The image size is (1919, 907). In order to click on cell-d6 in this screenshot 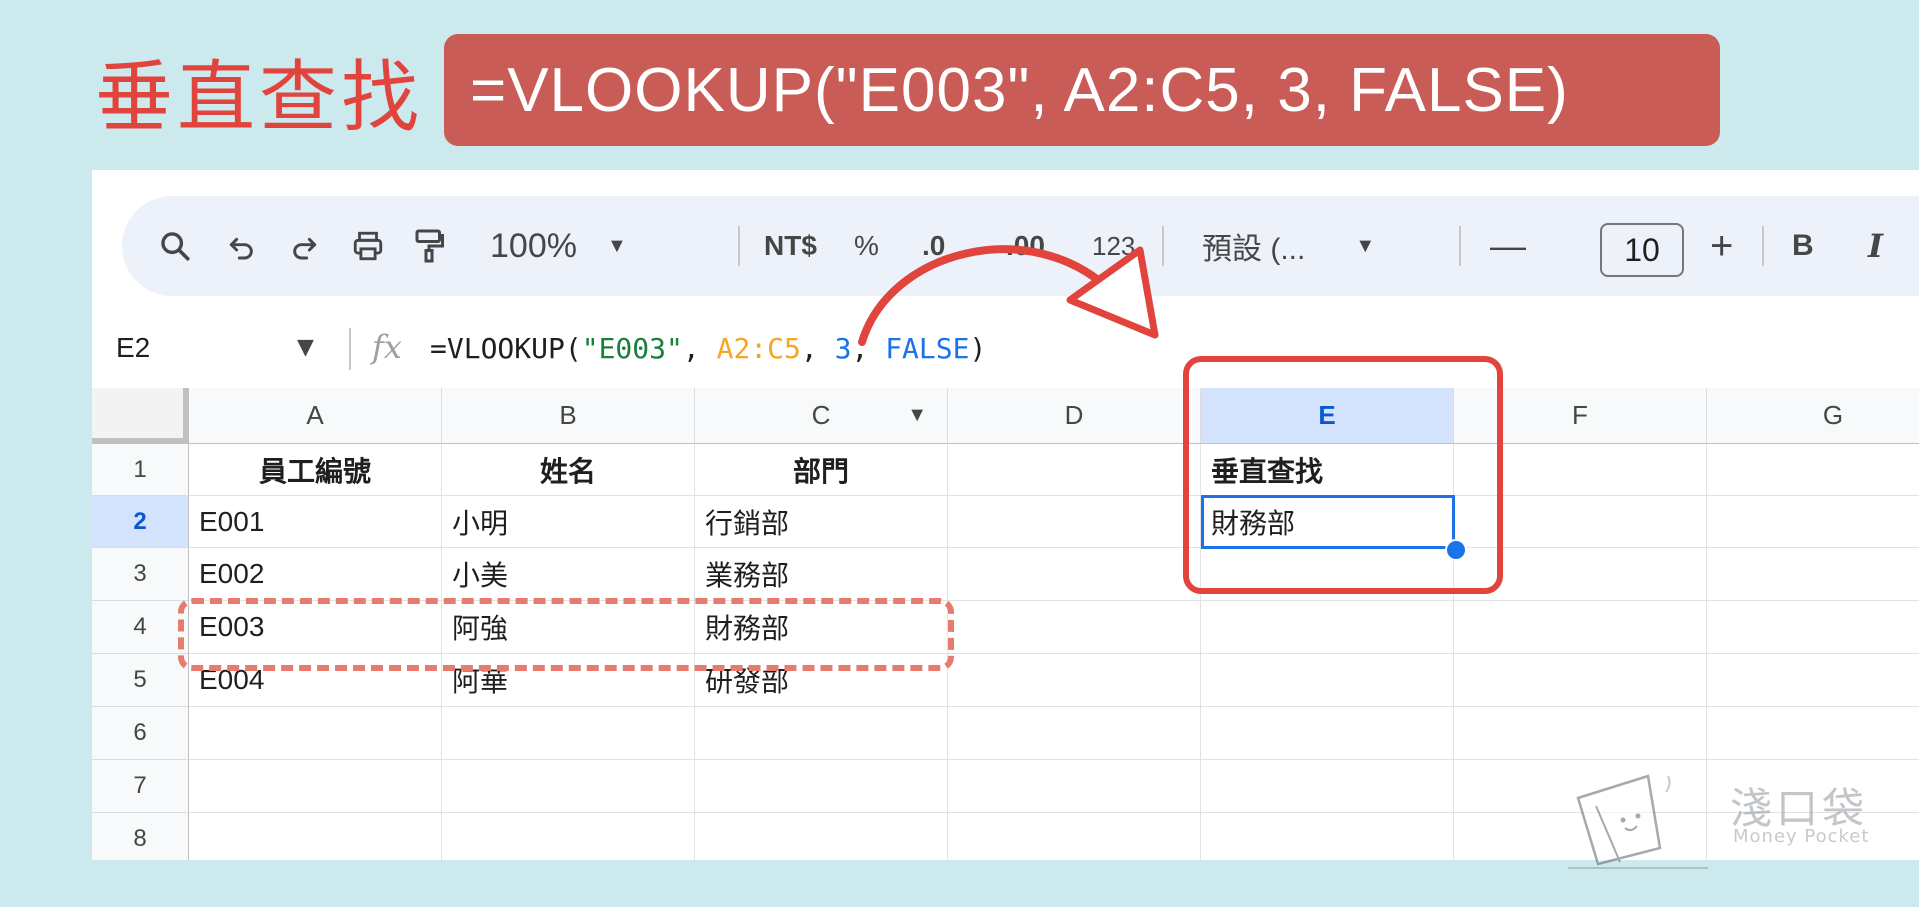, I will do `click(1074, 733)`.